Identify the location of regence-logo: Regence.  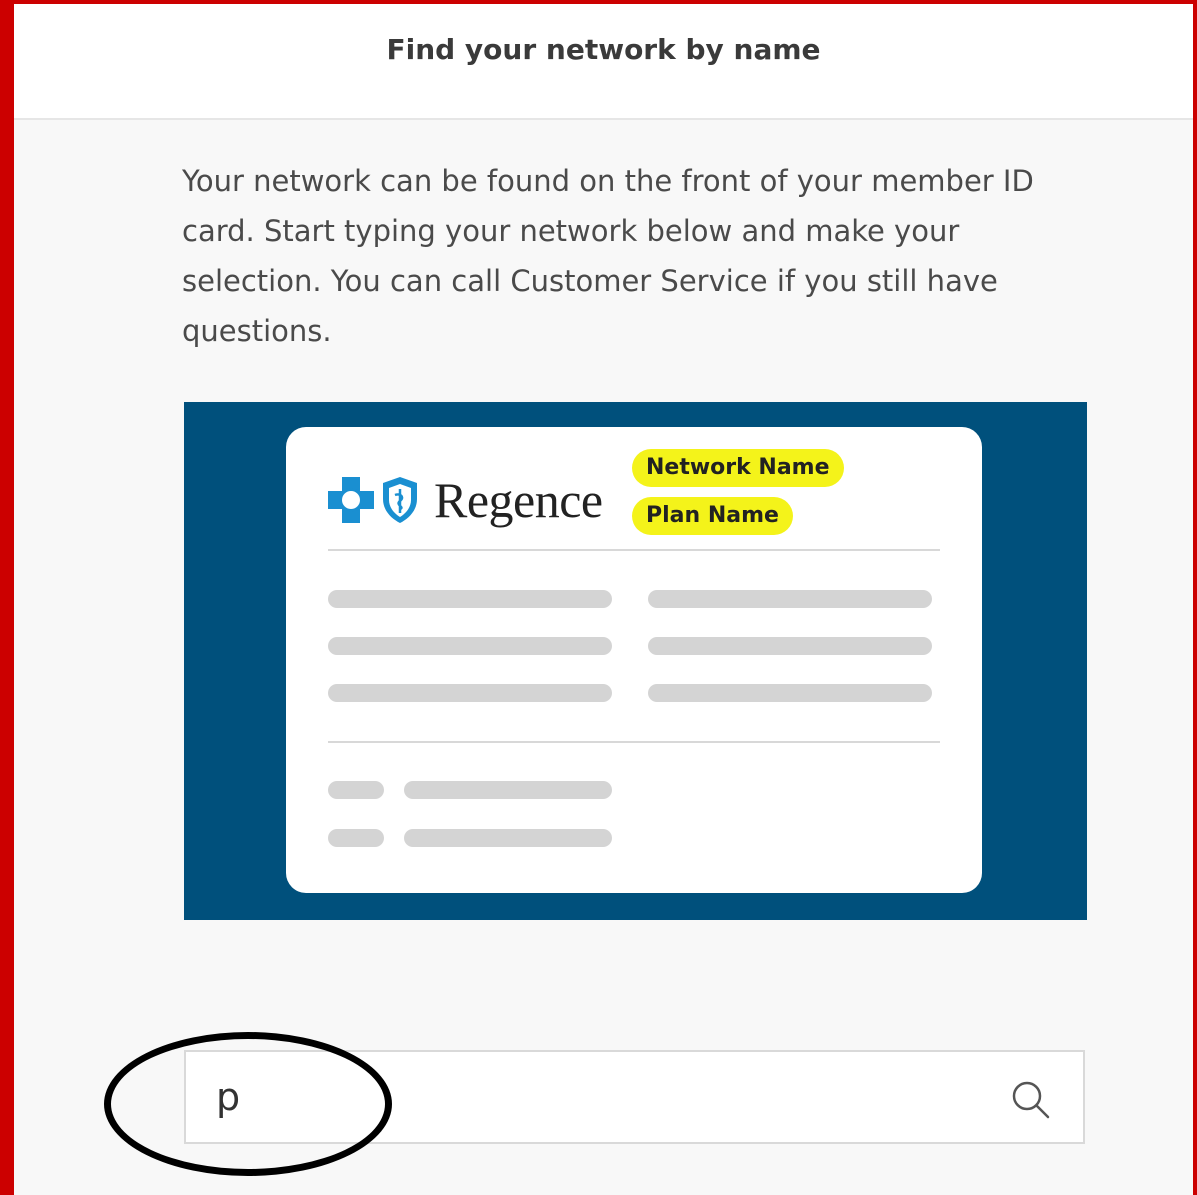
(465, 500).